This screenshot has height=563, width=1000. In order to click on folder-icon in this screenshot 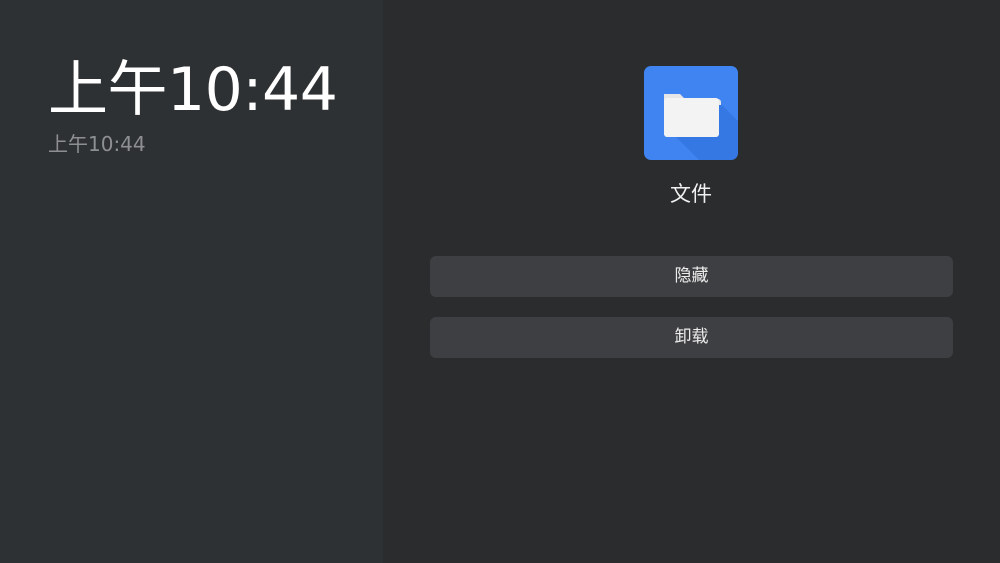, I will do `click(701, 127)`.